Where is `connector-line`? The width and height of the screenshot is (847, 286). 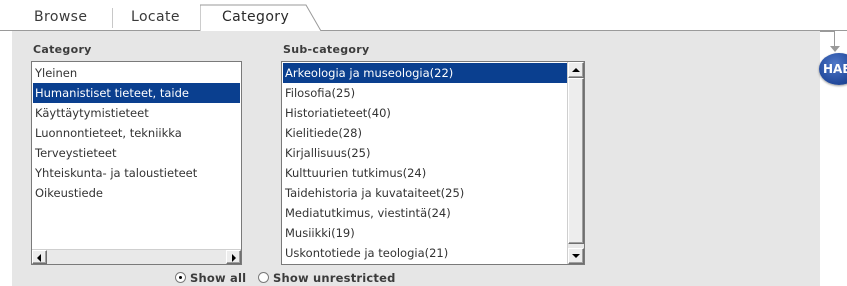 connector-line is located at coordinates (827, 31).